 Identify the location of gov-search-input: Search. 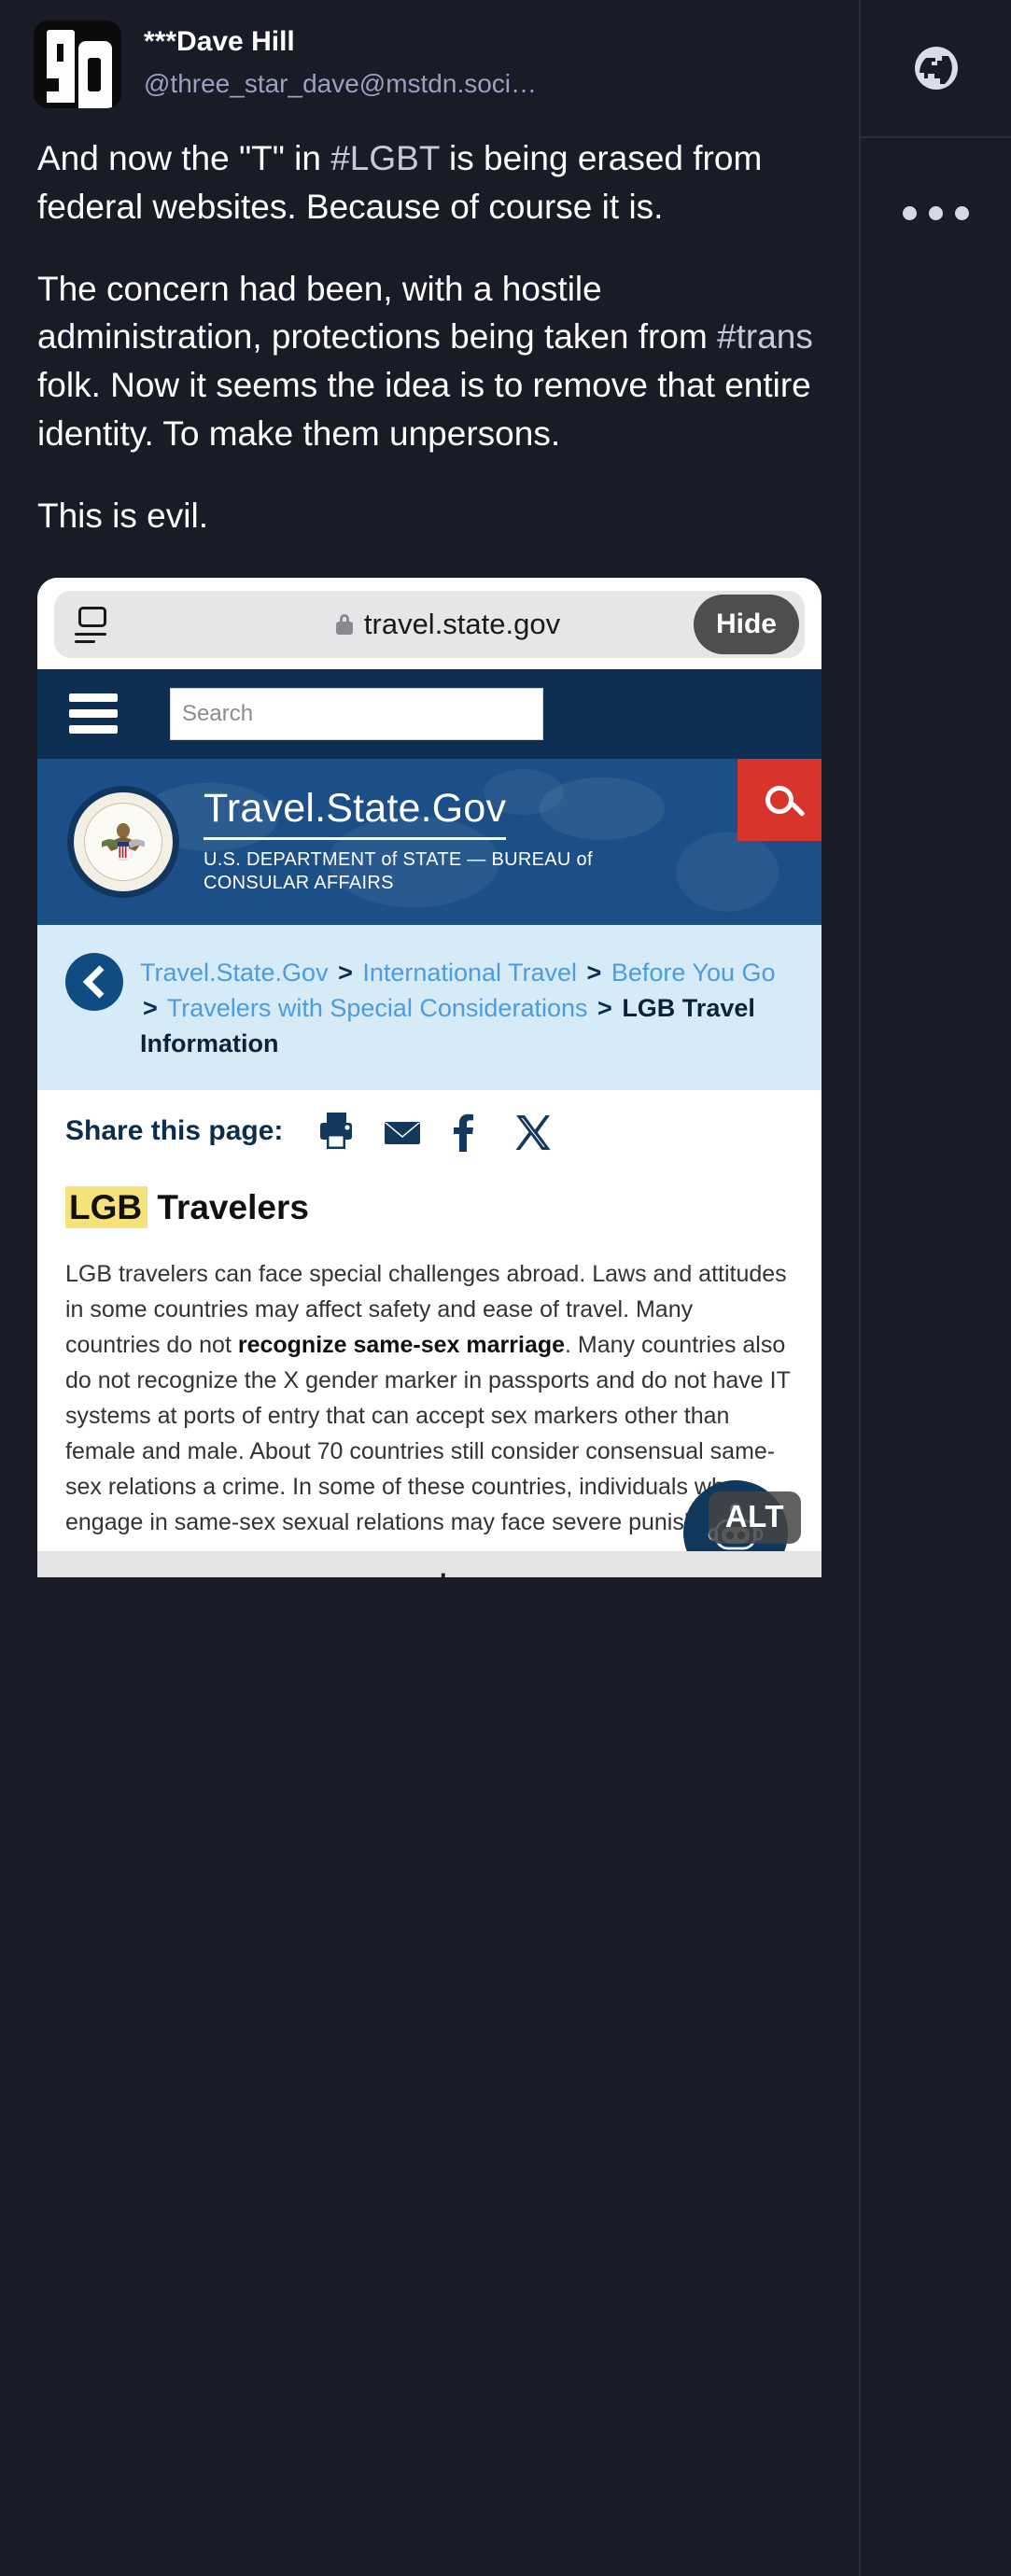
(356, 713).